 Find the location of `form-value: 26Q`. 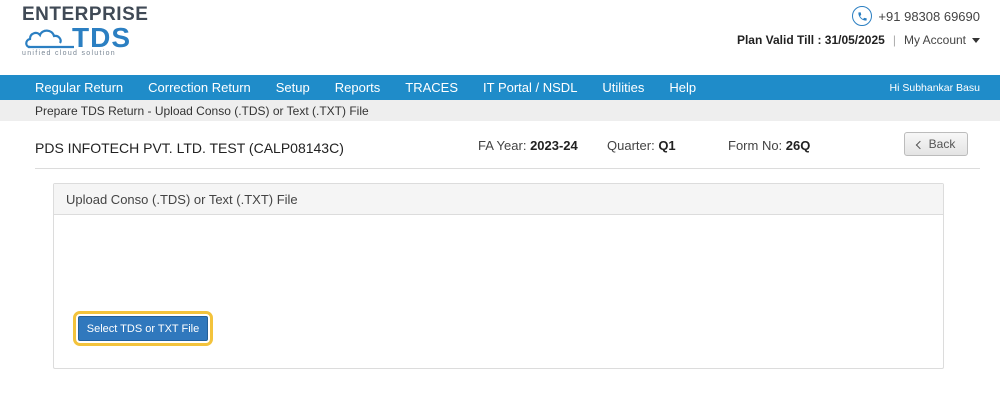

form-value: 26Q is located at coordinates (798, 145).